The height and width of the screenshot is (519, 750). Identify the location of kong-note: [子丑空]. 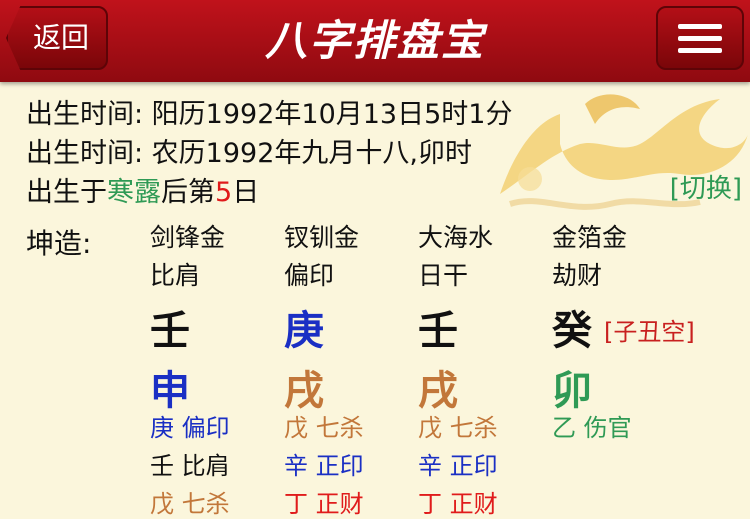
(649, 332).